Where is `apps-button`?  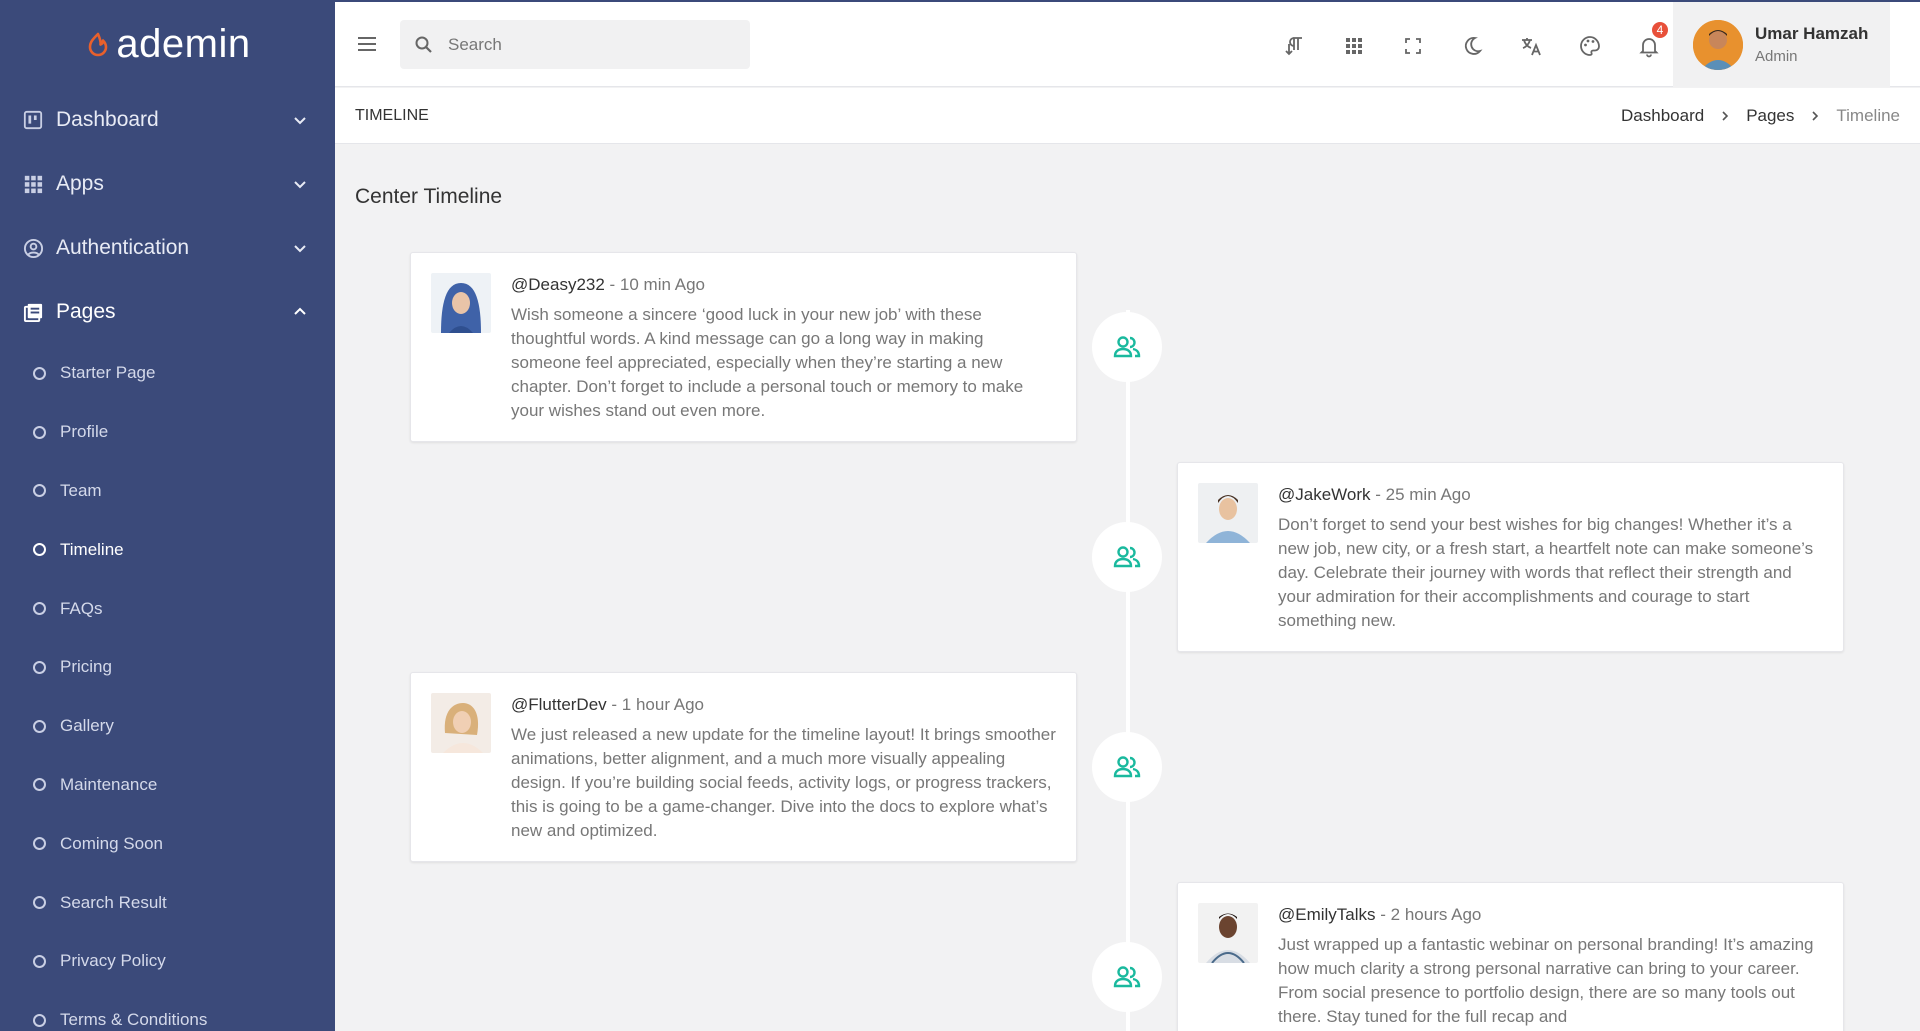
apps-button is located at coordinates (1353, 46).